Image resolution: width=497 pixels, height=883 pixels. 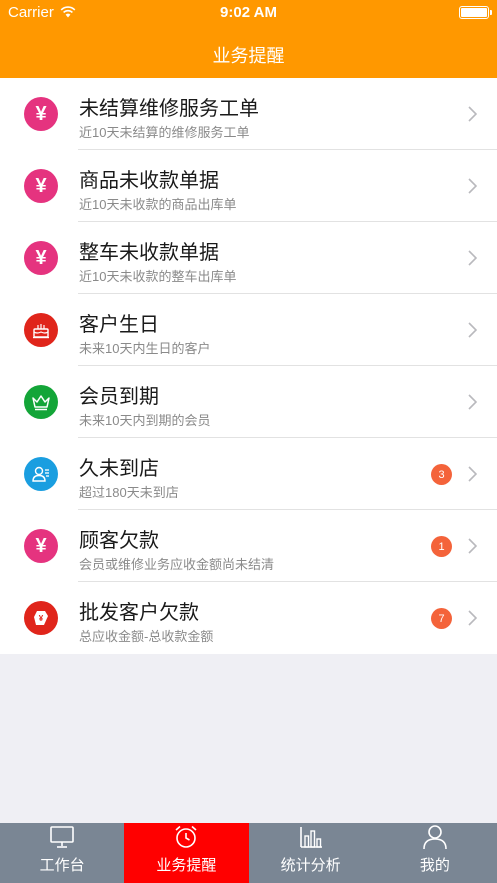 I want to click on cake-icon, so click(x=41, y=330).